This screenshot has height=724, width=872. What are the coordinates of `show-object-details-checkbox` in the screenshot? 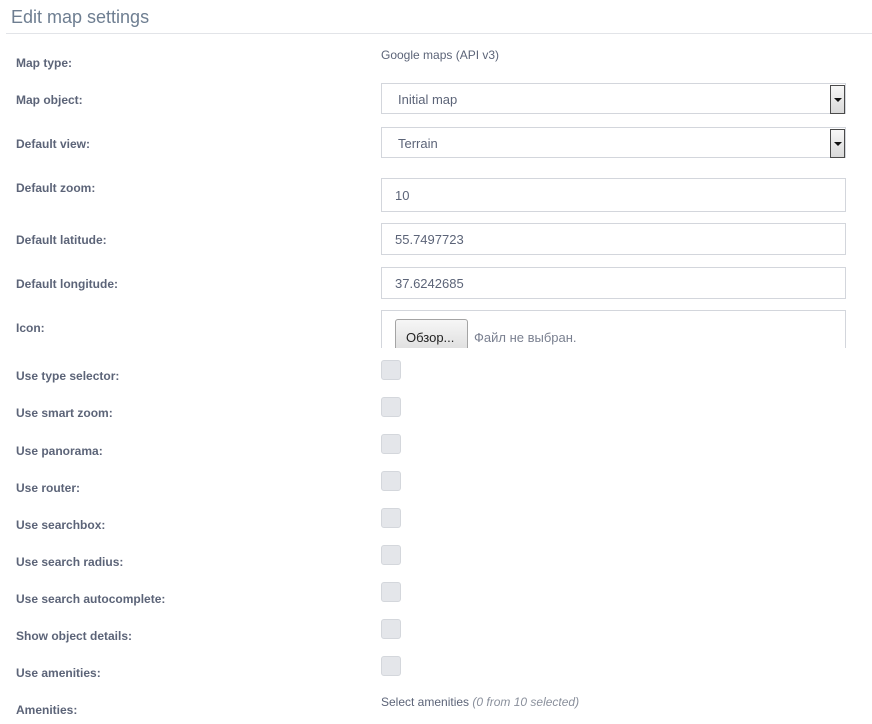 It's located at (391, 629).